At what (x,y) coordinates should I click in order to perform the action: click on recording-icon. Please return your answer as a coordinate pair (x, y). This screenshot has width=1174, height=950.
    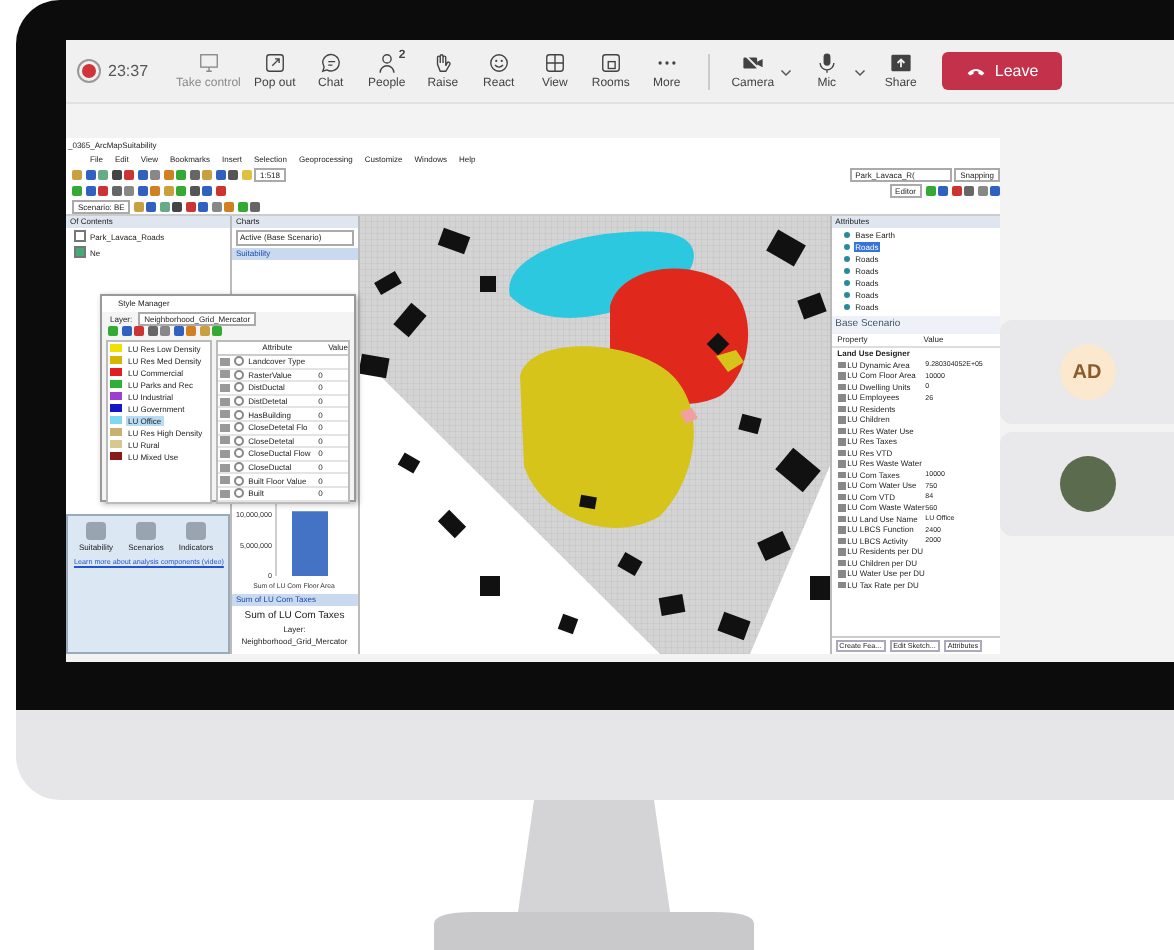
    Looking at the image, I should click on (89, 71).